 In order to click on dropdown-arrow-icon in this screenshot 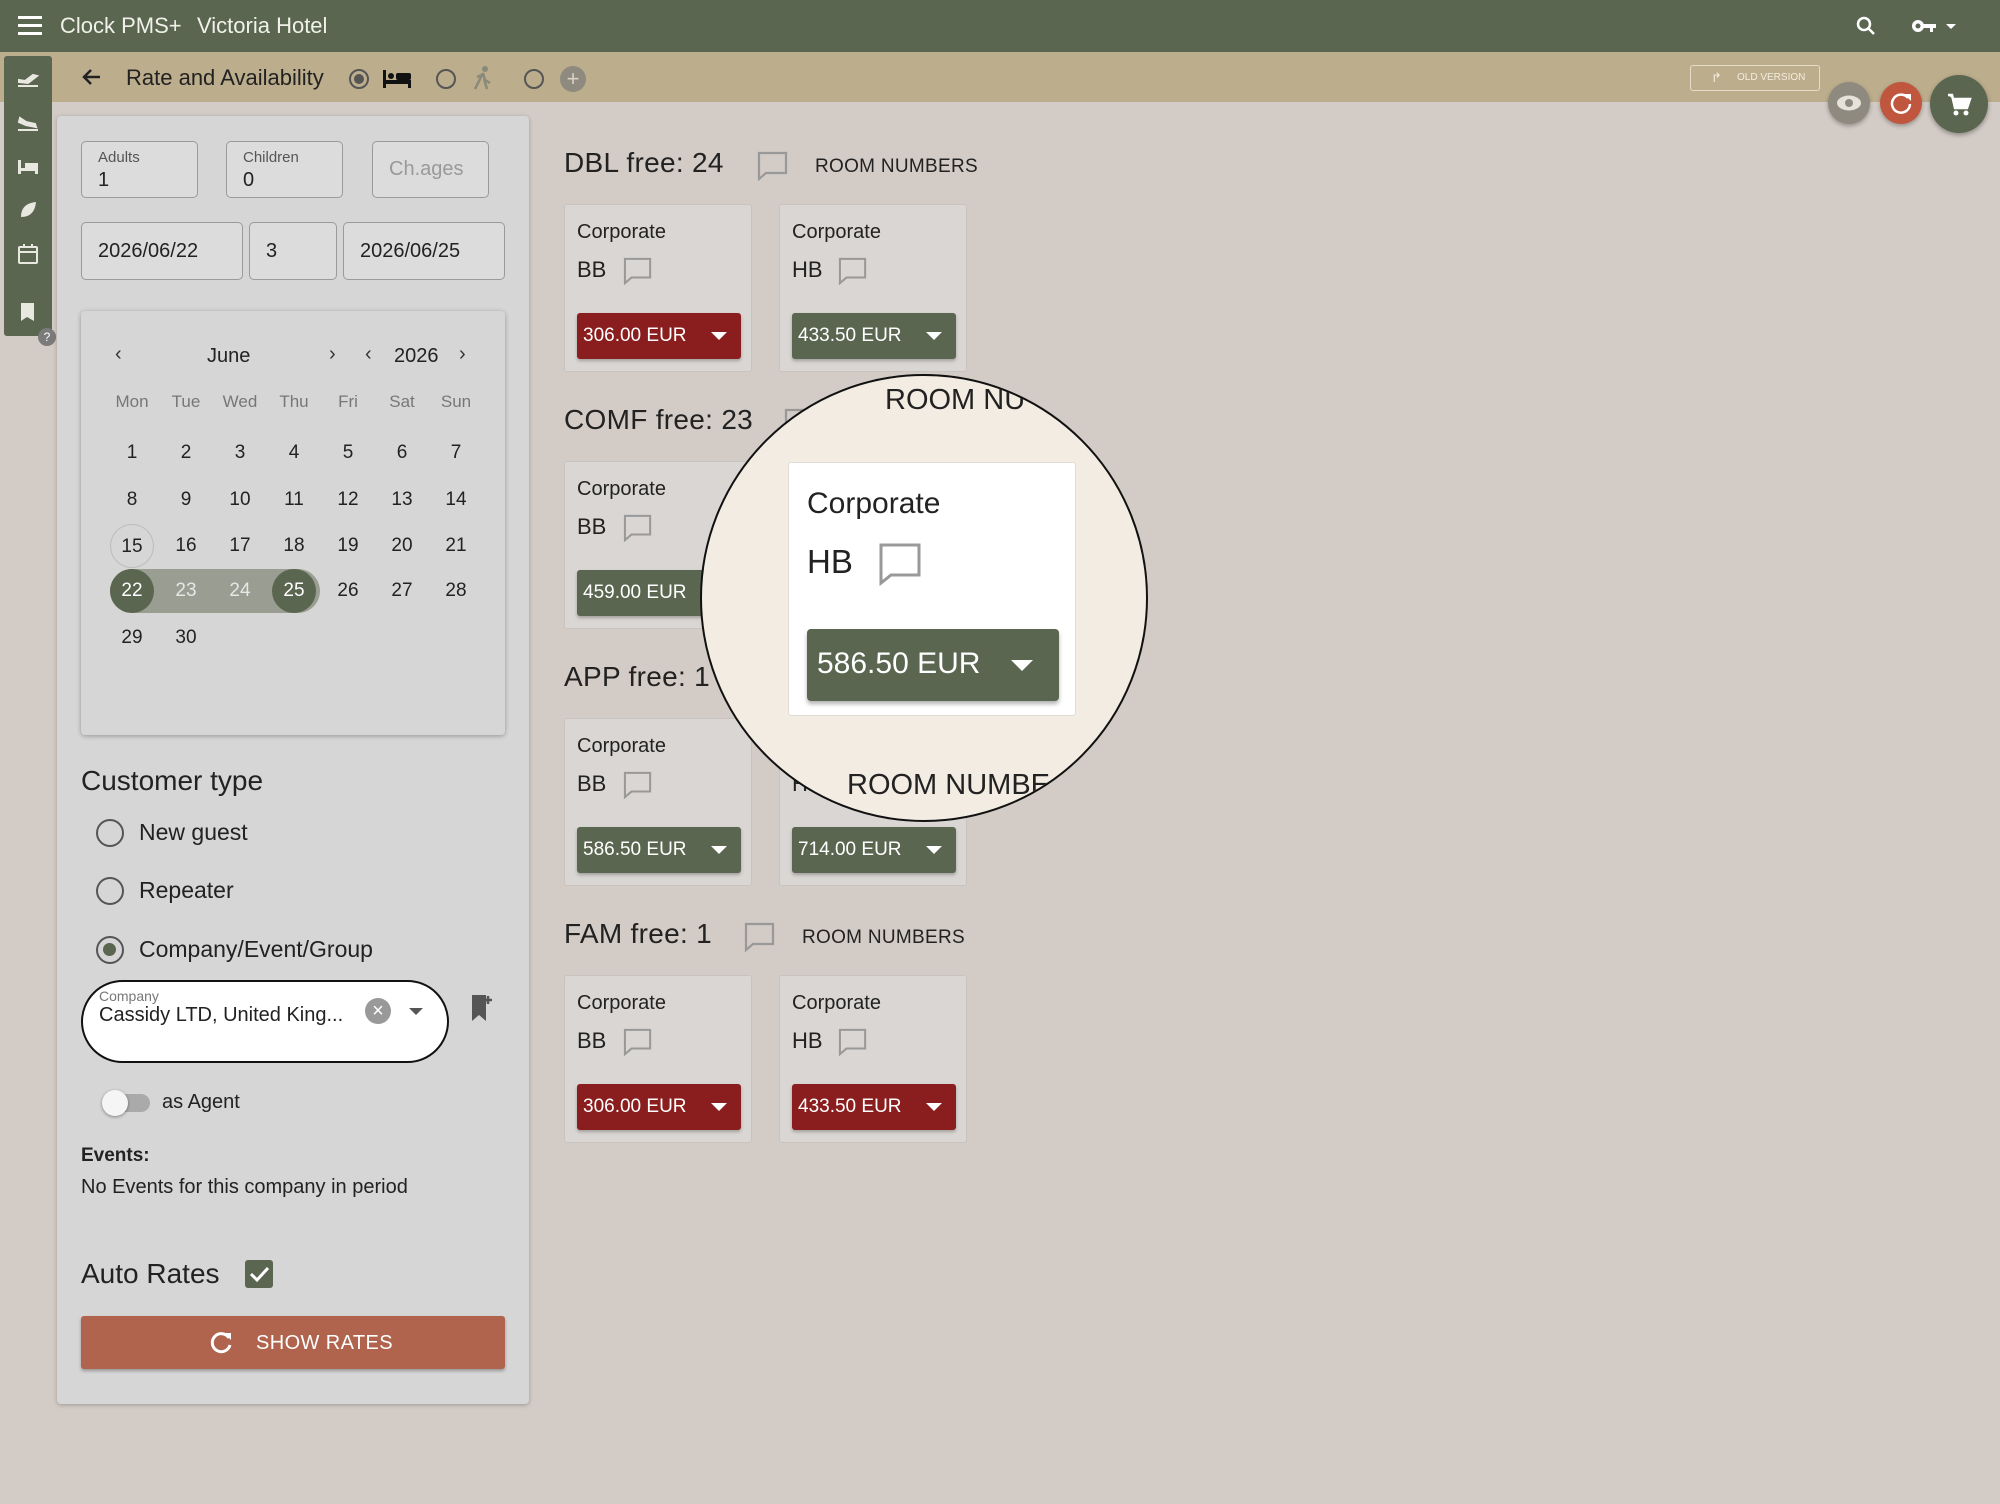, I will do `click(416, 1011)`.